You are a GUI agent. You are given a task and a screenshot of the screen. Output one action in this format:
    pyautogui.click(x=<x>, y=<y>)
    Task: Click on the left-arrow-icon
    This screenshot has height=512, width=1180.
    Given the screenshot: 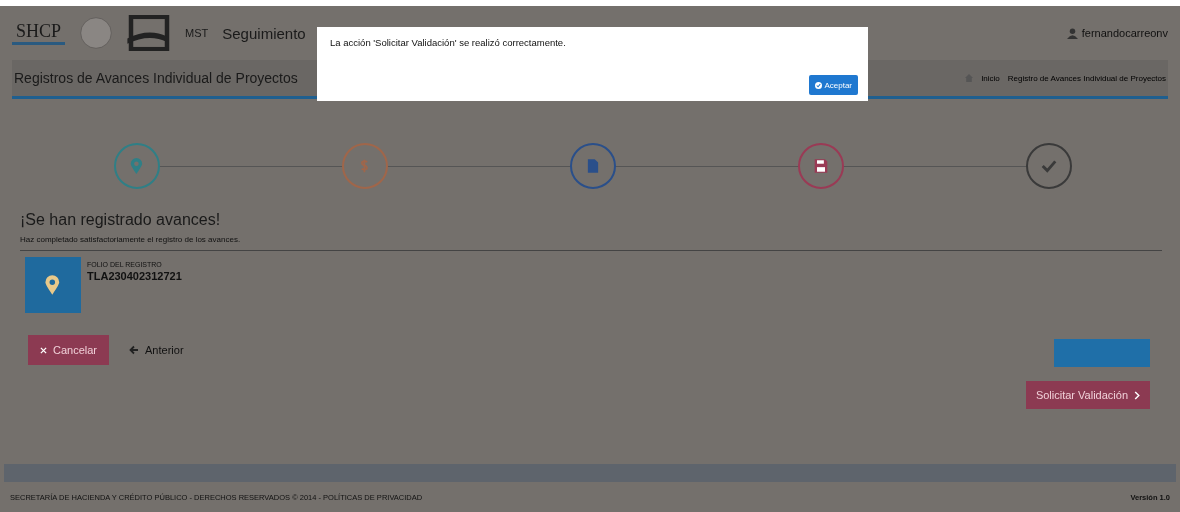 What is the action you would take?
    pyautogui.click(x=134, y=350)
    